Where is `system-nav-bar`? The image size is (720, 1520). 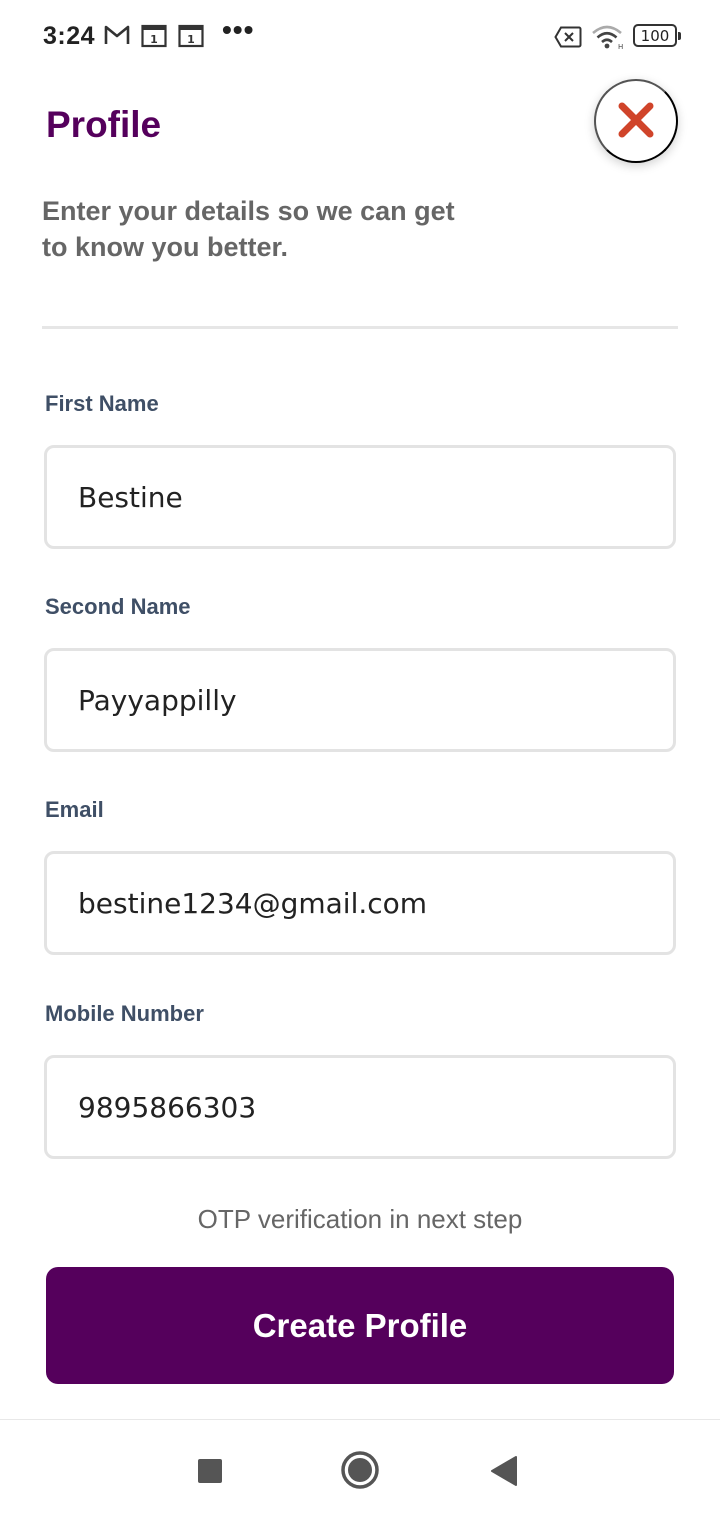
system-nav-bar is located at coordinates (360, 1469).